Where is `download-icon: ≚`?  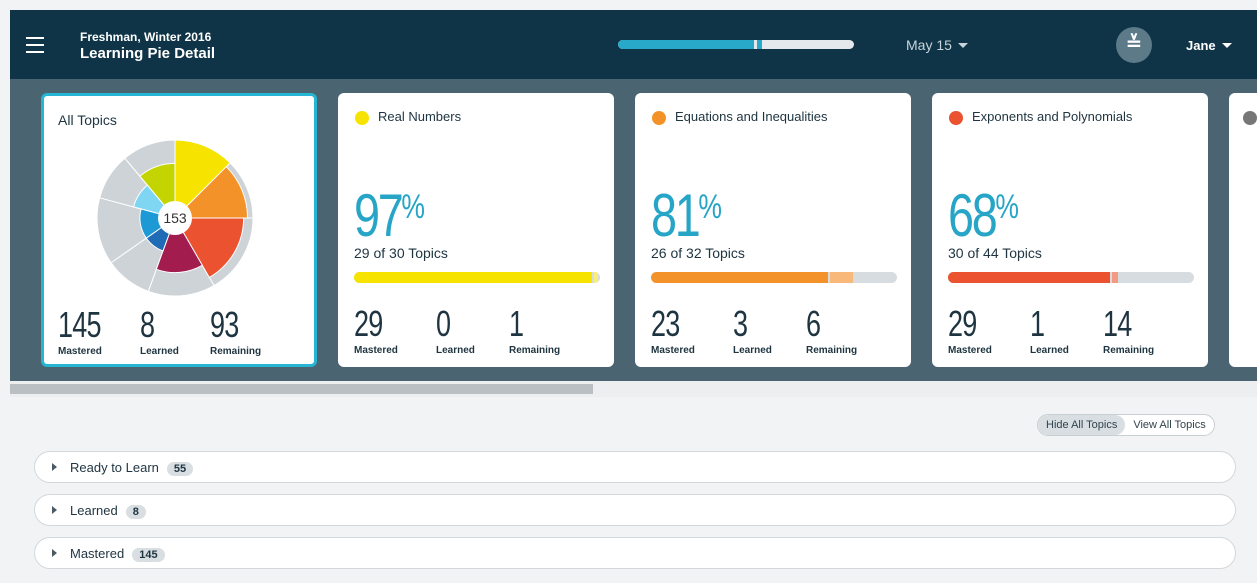
download-icon: ≚ is located at coordinates (1134, 45).